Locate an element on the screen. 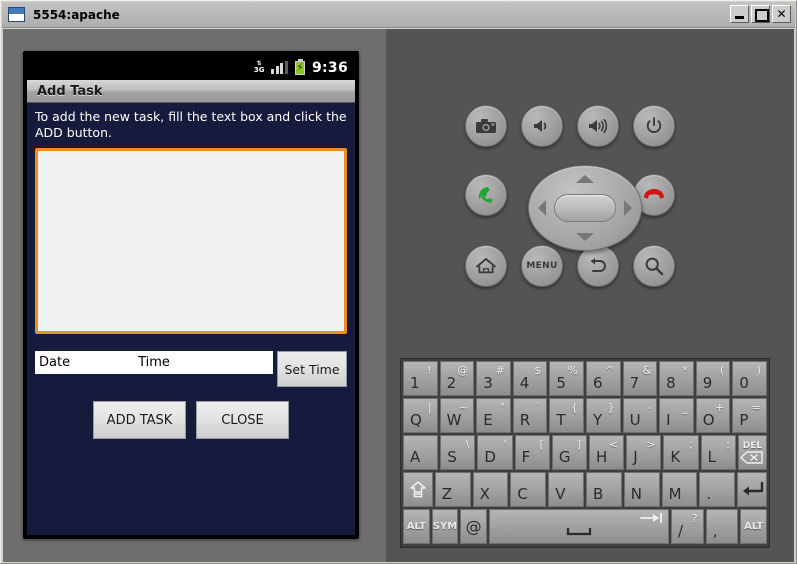 This screenshot has width=797, height=564. key-e: E " is located at coordinates (493, 415).